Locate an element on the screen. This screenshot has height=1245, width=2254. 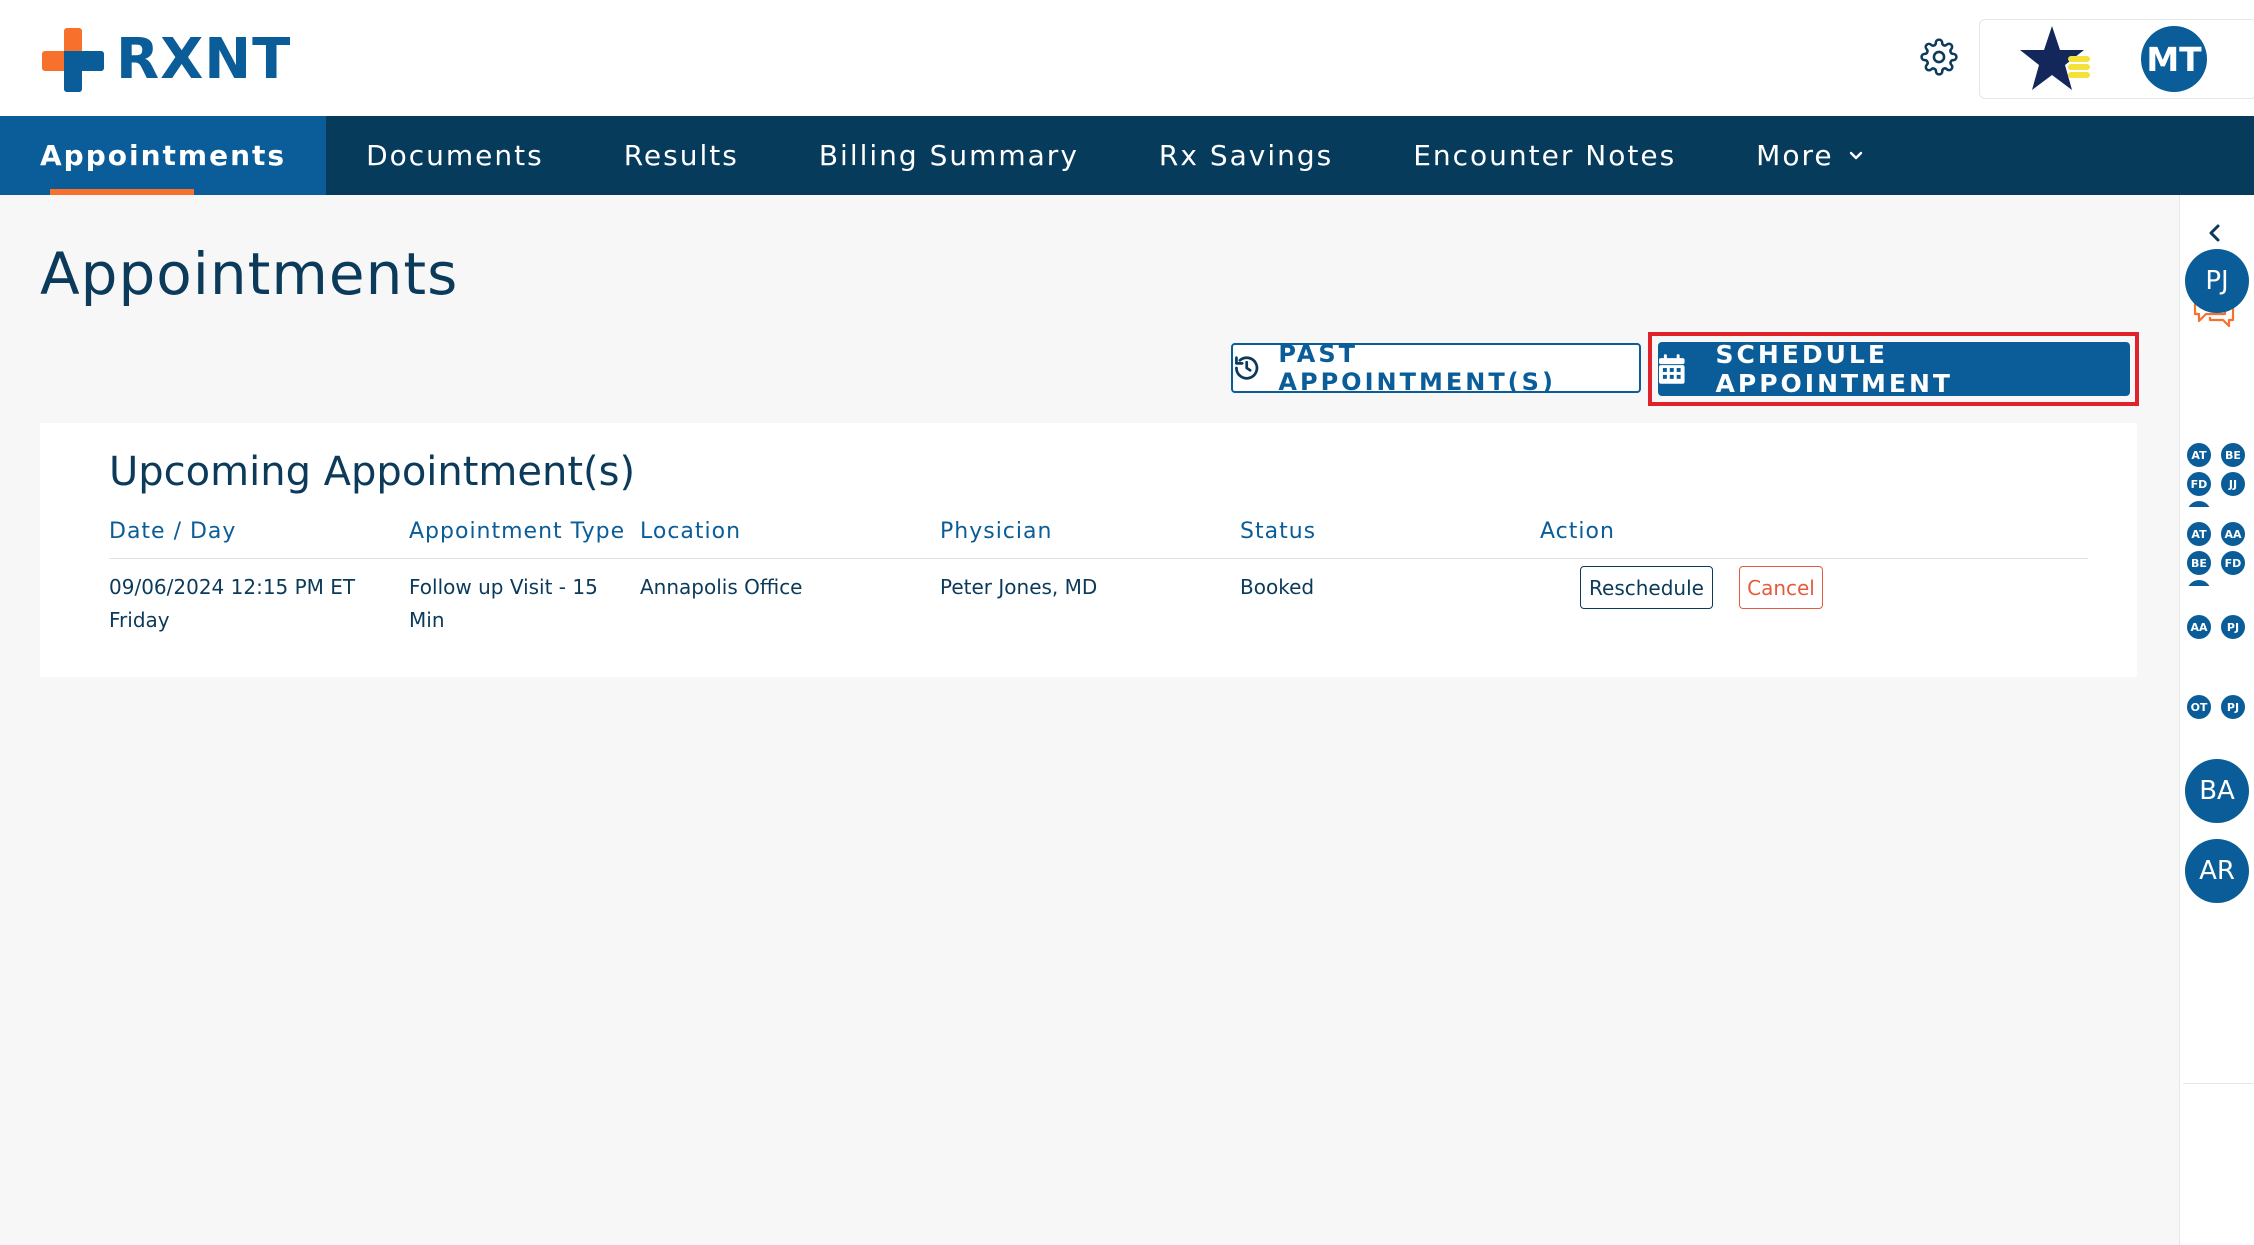
nav-more: More is located at coordinates (1809, 155).